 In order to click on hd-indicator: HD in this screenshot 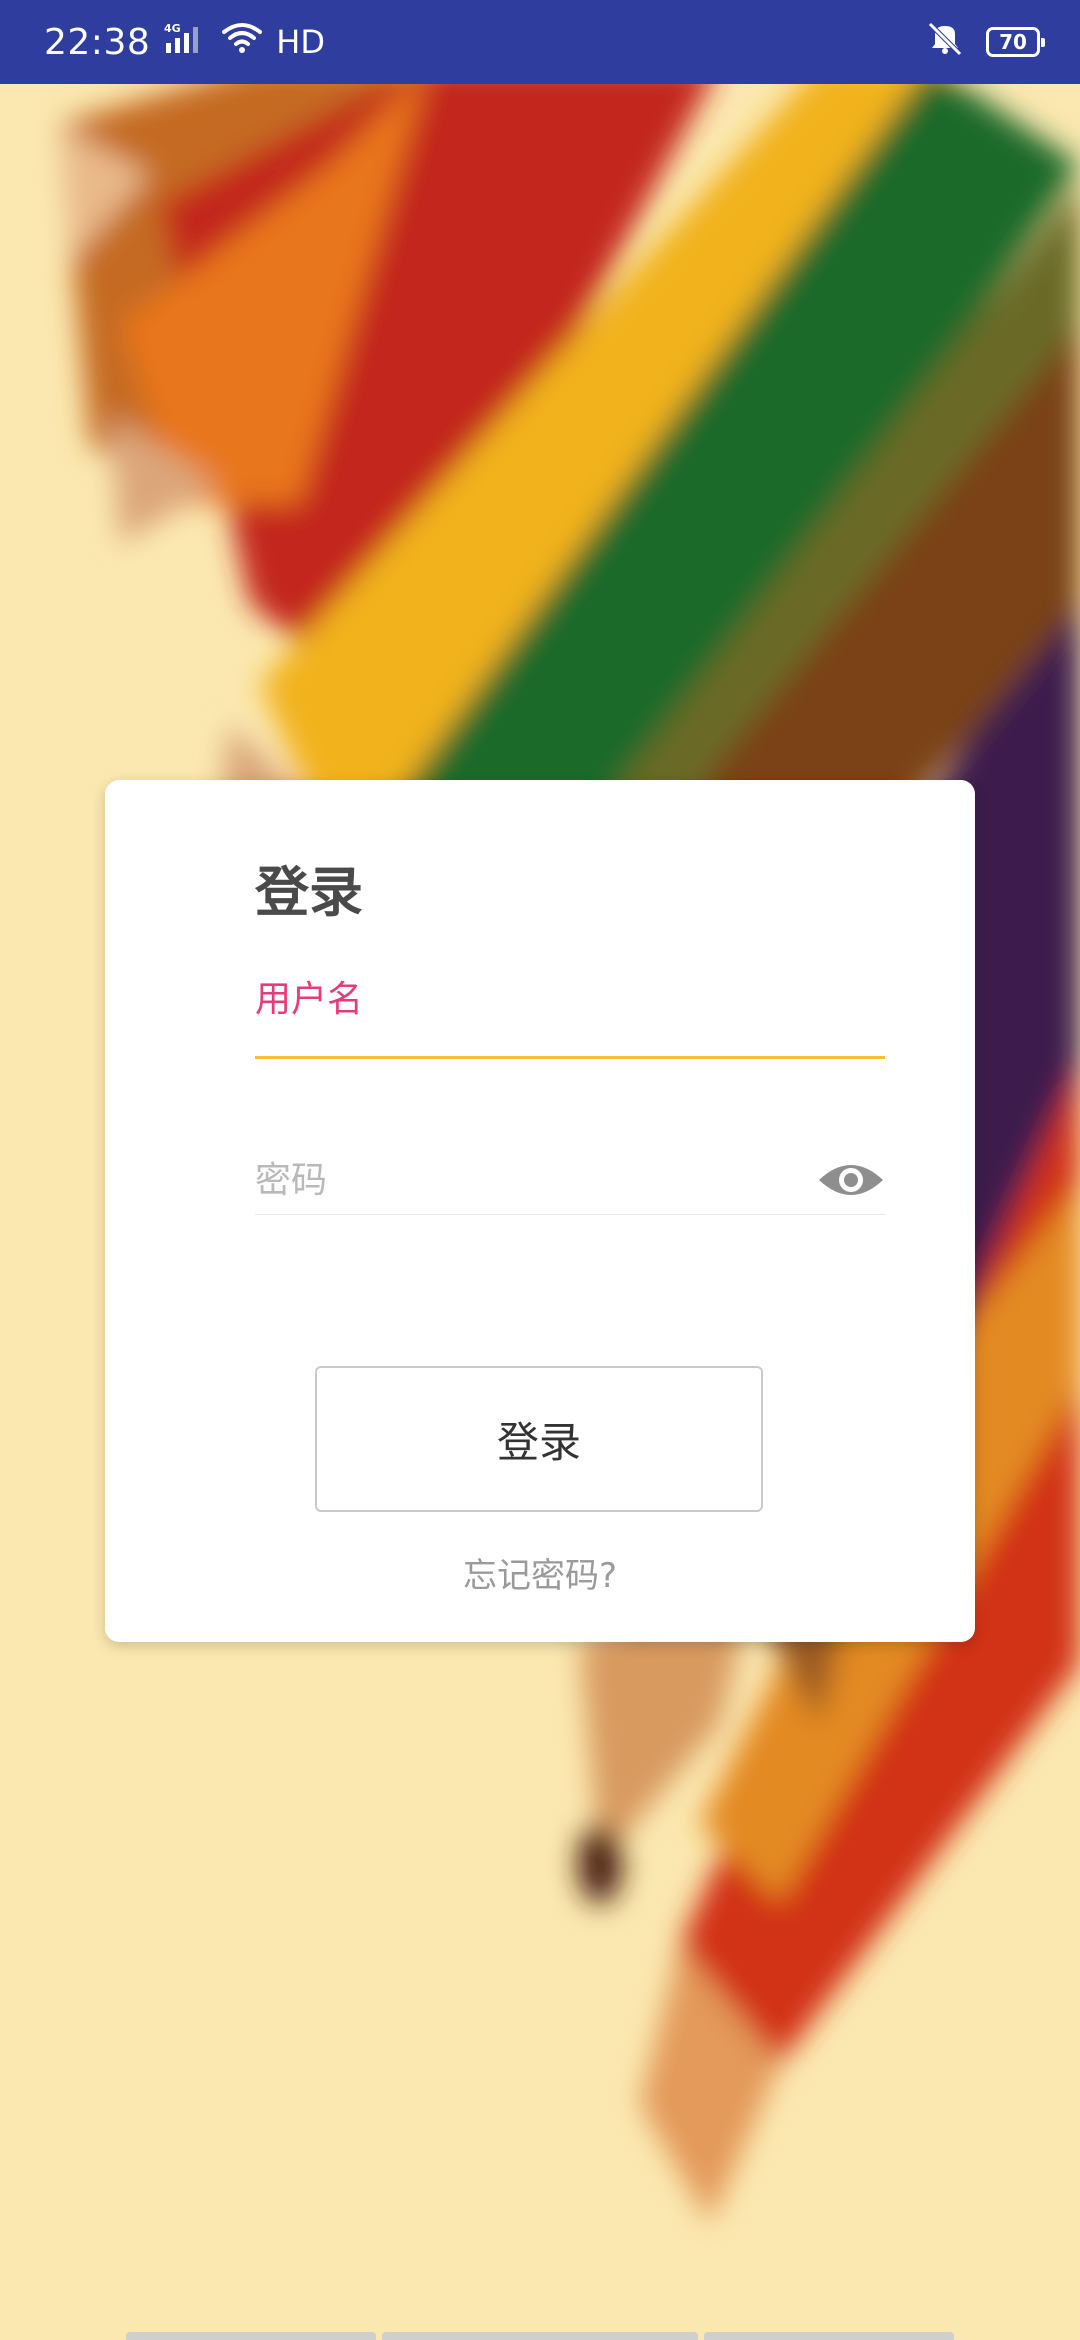, I will do `click(300, 42)`.